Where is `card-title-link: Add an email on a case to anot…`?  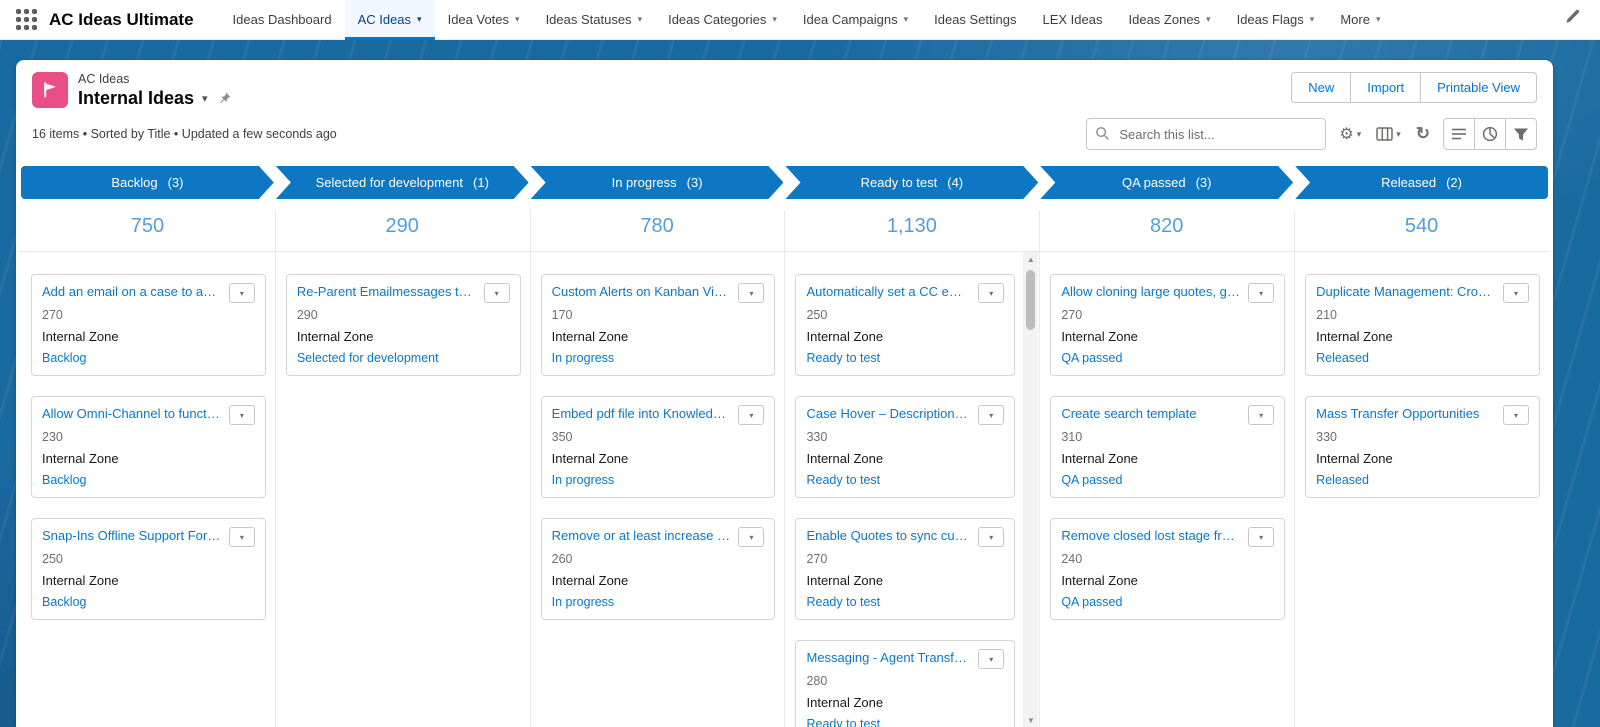
card-title-link: Add an email on a case to anot… is located at coordinates (131, 291).